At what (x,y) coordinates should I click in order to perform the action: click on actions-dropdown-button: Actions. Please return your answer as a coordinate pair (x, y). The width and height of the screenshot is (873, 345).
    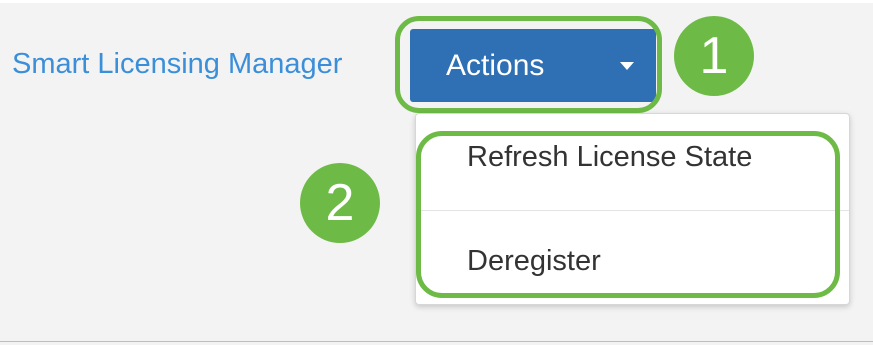
    Looking at the image, I should click on (533, 65).